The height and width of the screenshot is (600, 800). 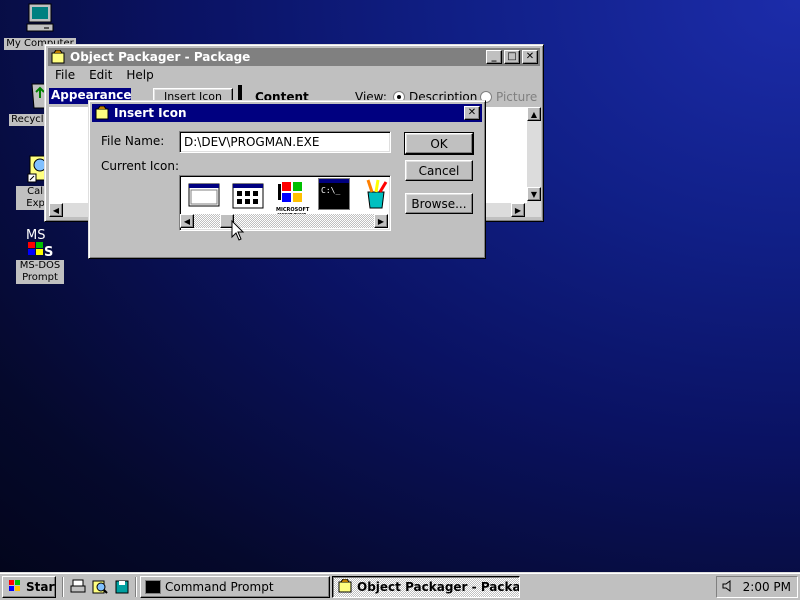 What do you see at coordinates (133, 141) in the screenshot?
I see `file-name-label: File Name:` at bounding box center [133, 141].